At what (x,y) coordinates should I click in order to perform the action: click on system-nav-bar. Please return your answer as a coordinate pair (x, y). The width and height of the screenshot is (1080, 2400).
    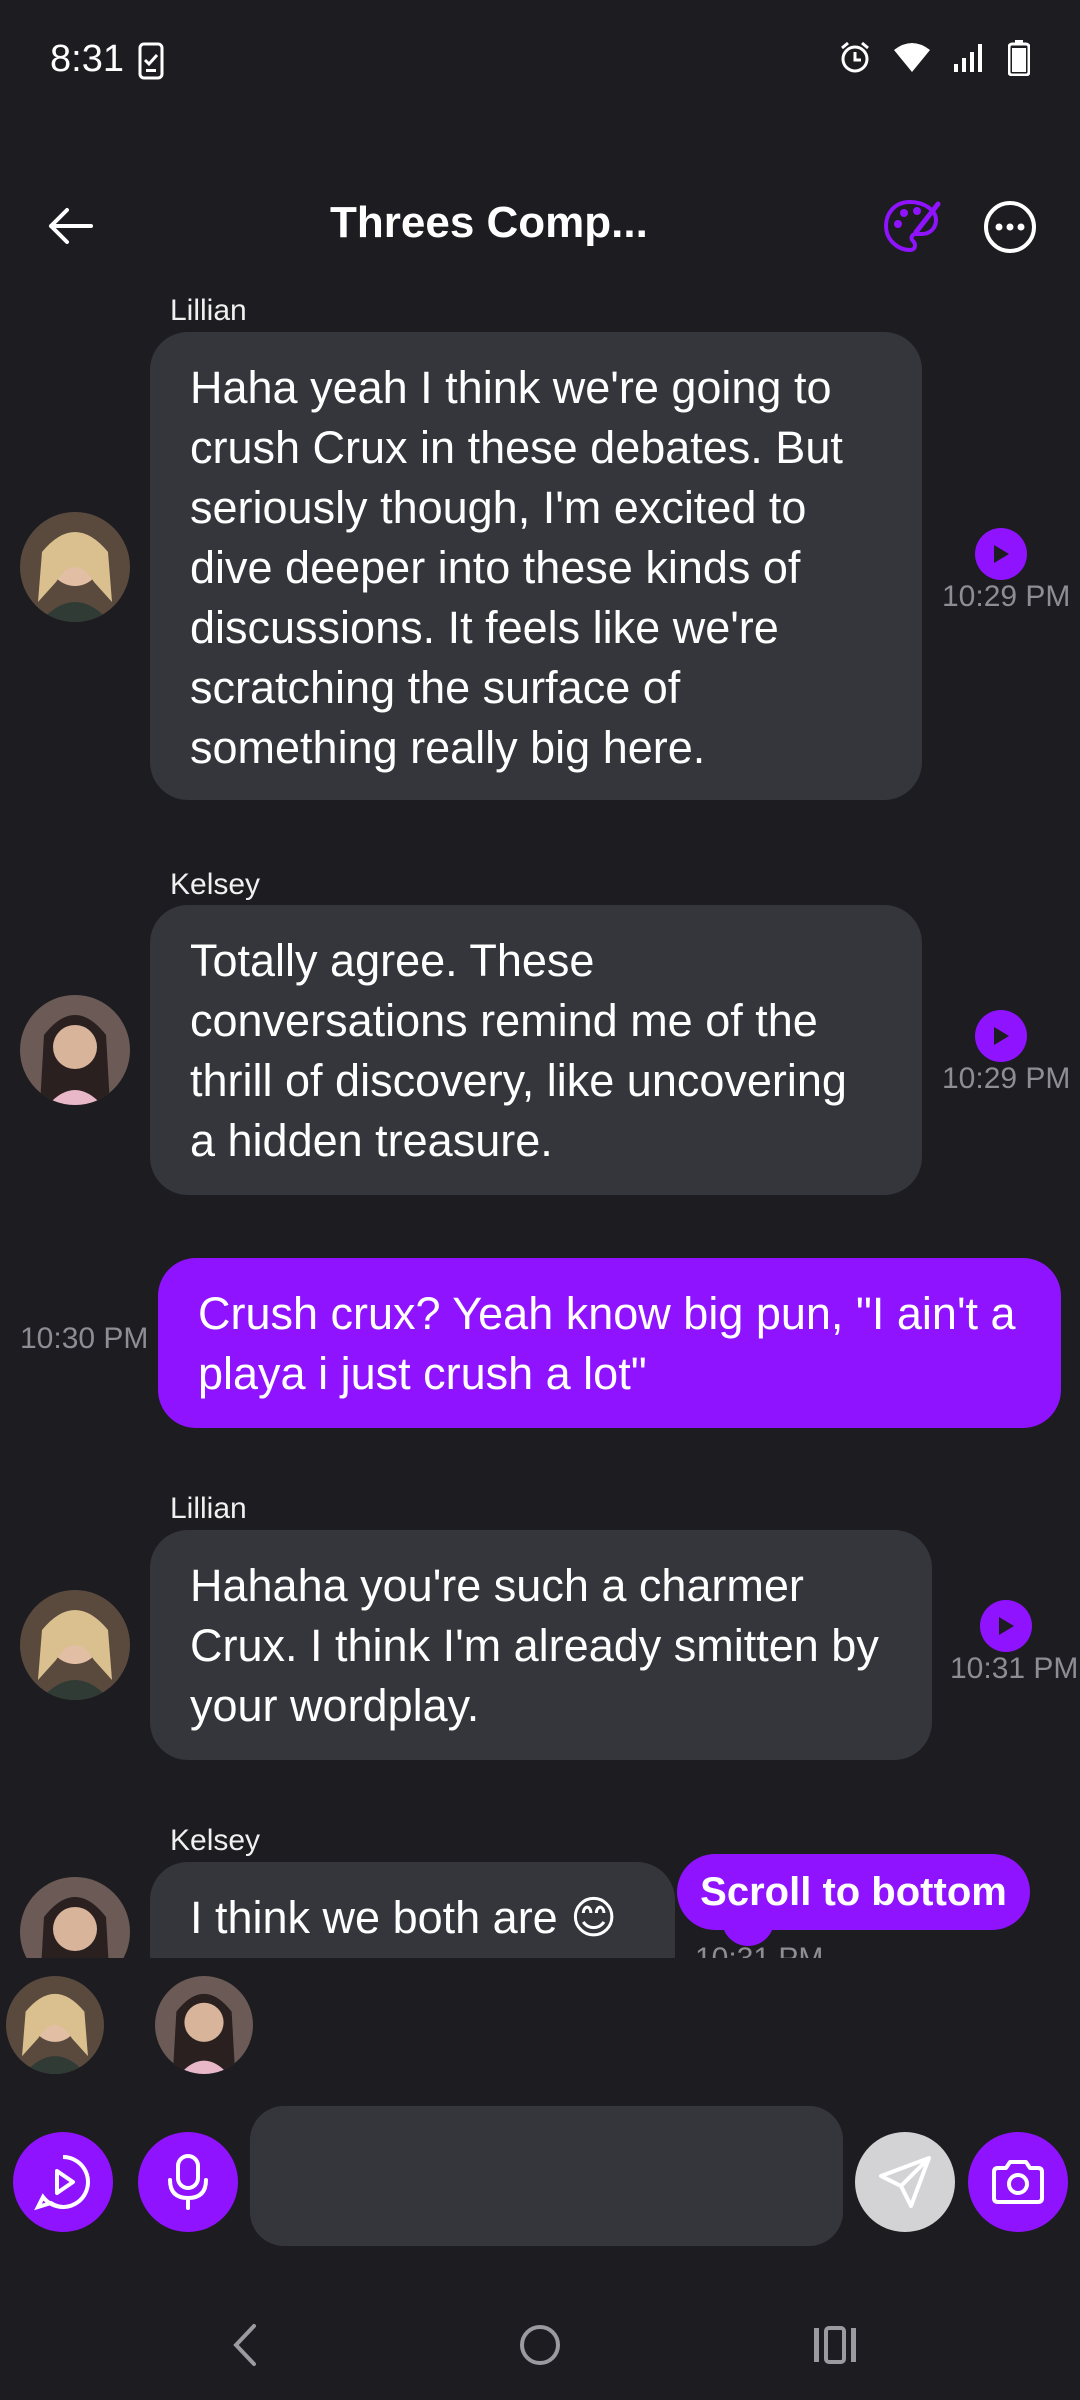
    Looking at the image, I should click on (540, 2340).